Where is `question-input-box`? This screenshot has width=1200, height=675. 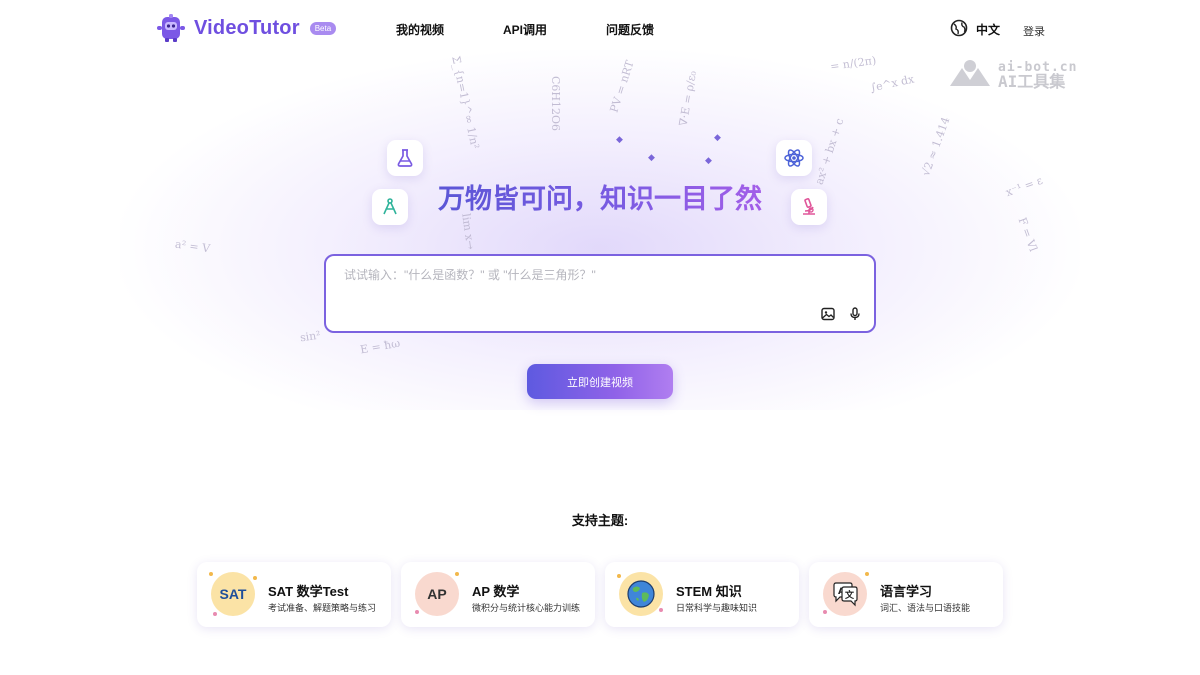
question-input-box is located at coordinates (600, 293).